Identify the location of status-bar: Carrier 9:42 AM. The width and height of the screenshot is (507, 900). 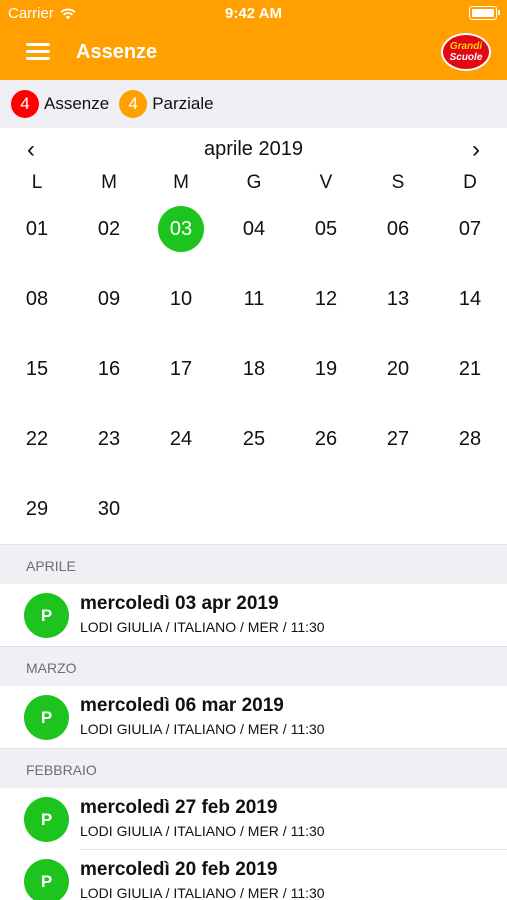
(253, 14).